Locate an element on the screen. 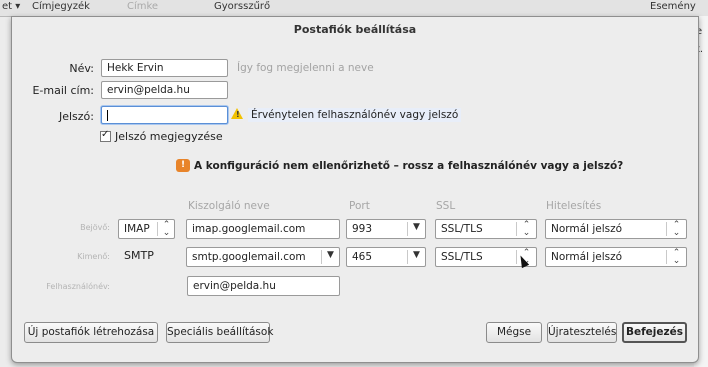 This screenshot has height=367, width=708. remember-password-label: Jelszó megjegyzése is located at coordinates (169, 136).